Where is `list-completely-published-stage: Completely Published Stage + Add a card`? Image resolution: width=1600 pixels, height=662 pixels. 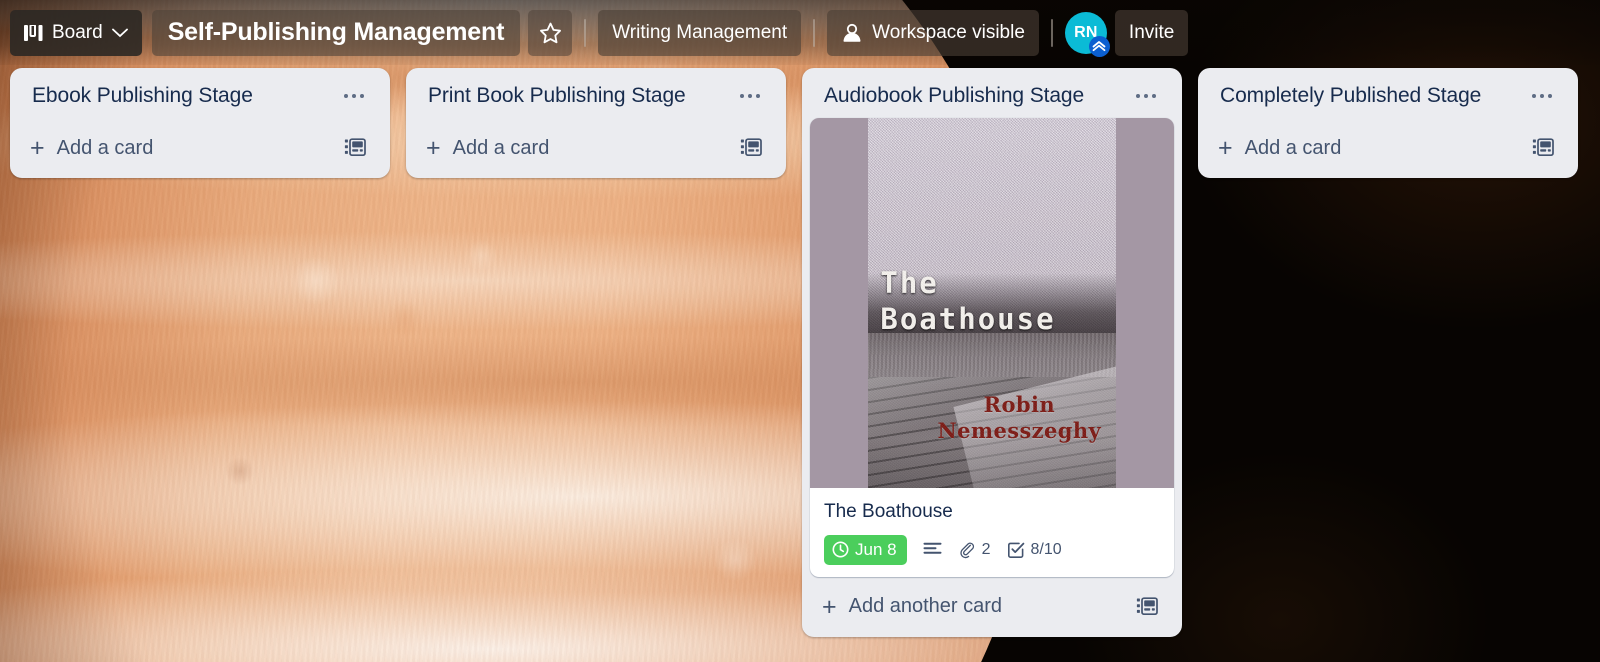
list-completely-published-stage: Completely Published Stage + Add a card is located at coordinates (1388, 123).